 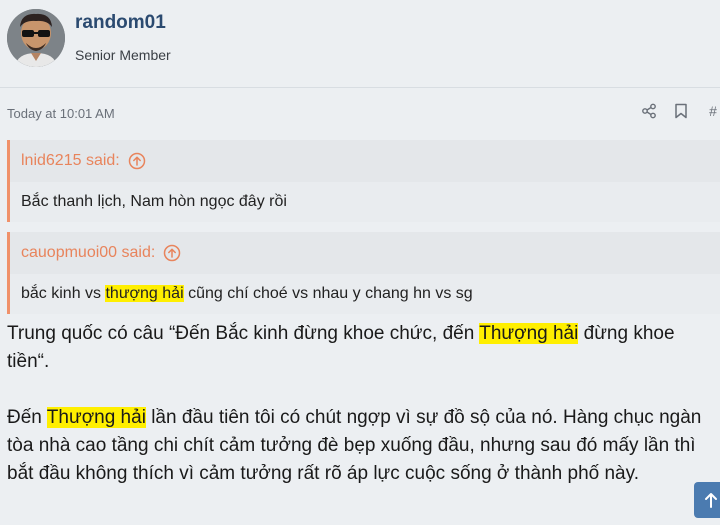 I want to click on avatar, so click(x=36, y=38).